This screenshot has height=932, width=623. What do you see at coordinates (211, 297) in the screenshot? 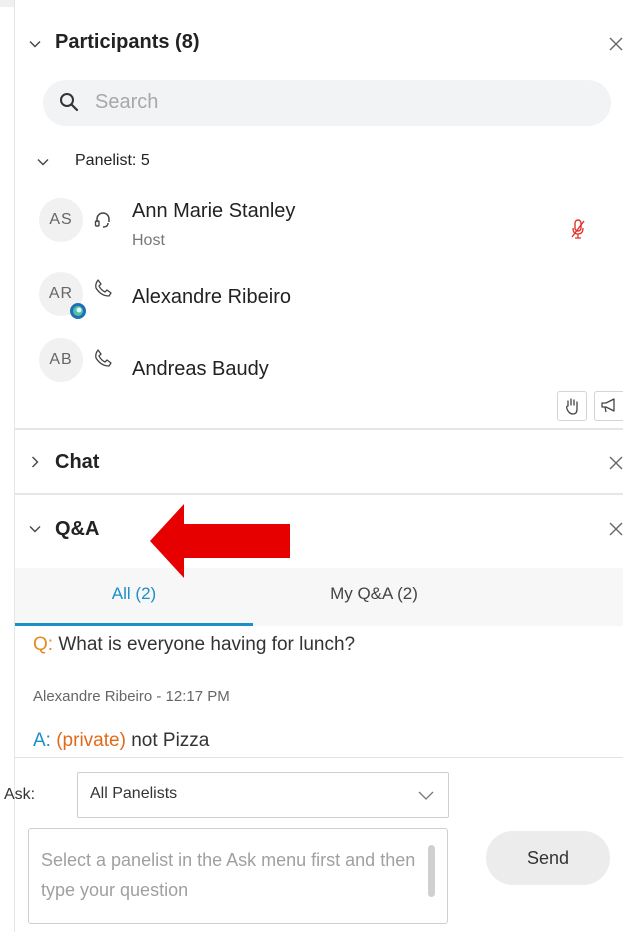
I see `participant-name: Alexandre Ribeiro` at bounding box center [211, 297].